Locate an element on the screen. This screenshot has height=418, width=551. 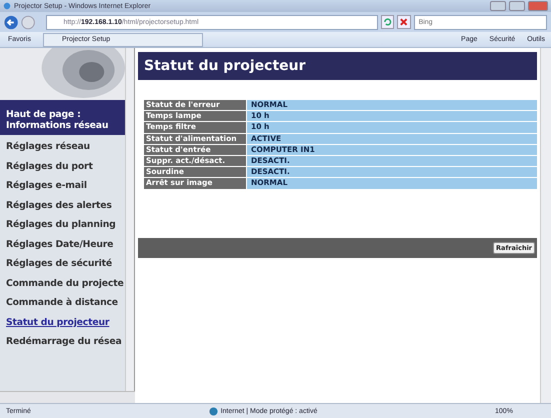
sidebar-link: Réglages réseau is located at coordinates (62, 146).